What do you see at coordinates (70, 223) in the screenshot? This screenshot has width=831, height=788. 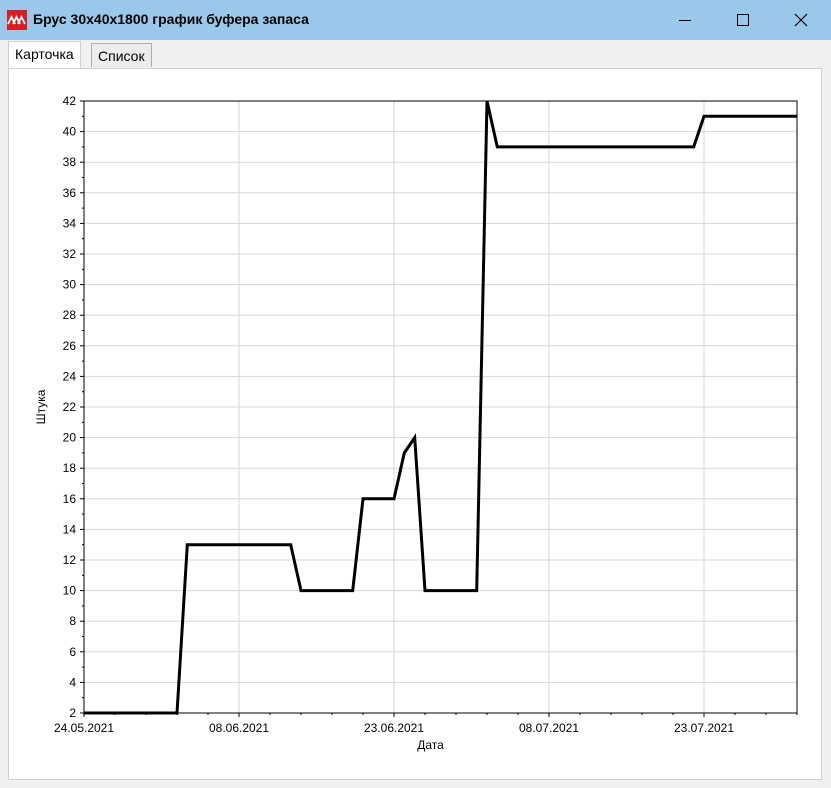 I see `y-tick-label: 34` at bounding box center [70, 223].